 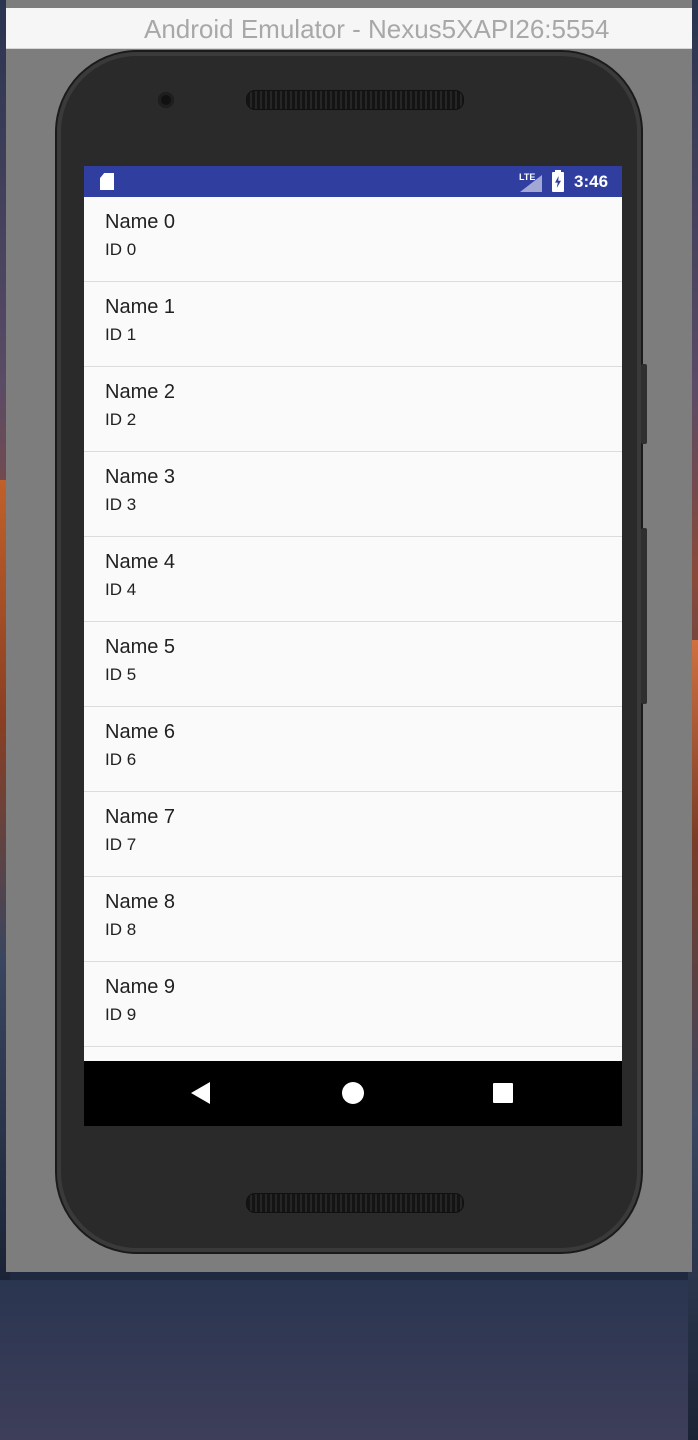 I want to click on top-speaker-grille, so click(x=355, y=100).